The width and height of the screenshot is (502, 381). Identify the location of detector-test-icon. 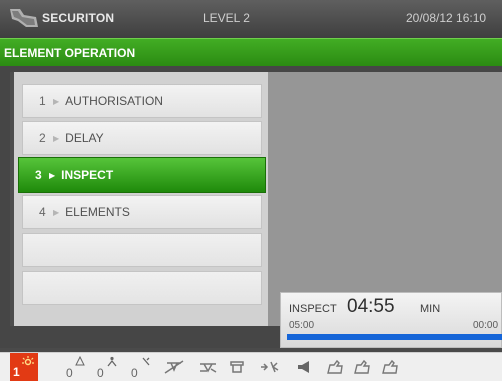
(208, 367).